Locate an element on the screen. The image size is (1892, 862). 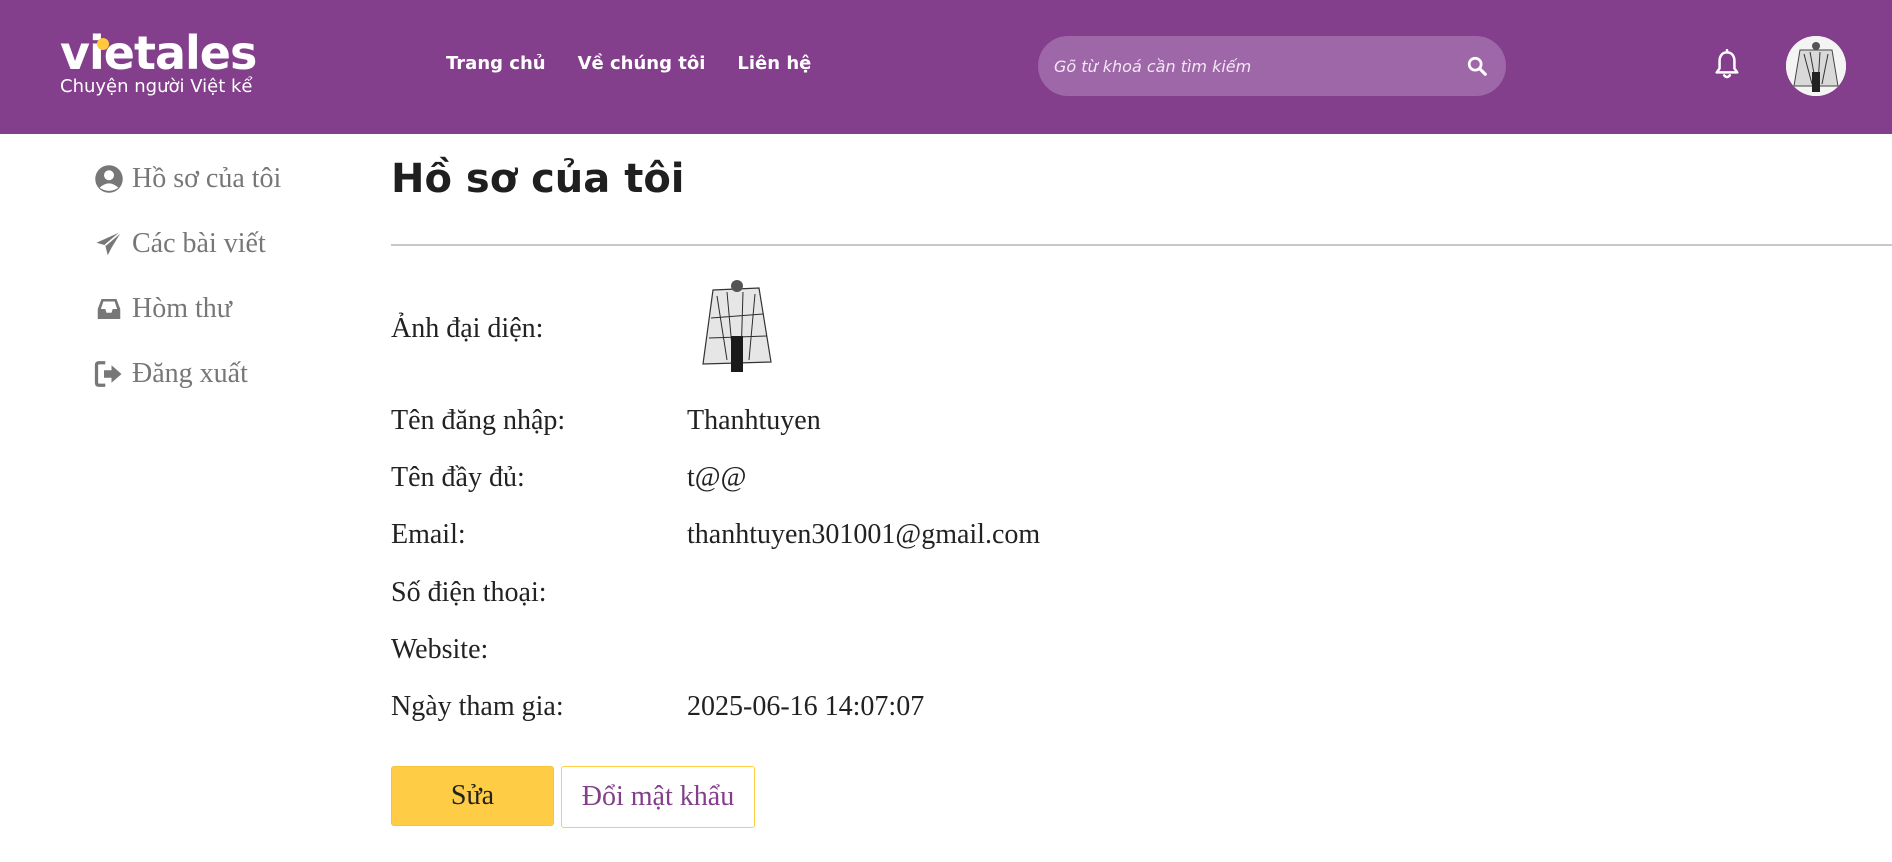
sidebar-item-inbox: Hòm thư is located at coordinates (187, 309).